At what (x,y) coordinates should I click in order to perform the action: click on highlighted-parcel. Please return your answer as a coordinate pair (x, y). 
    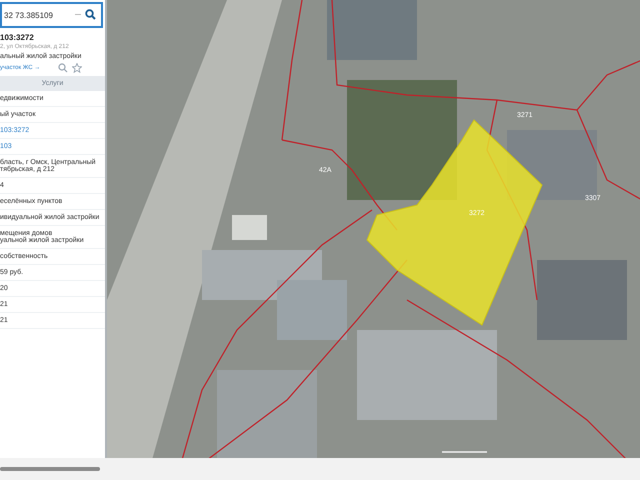
    Looking at the image, I should click on (454, 222).